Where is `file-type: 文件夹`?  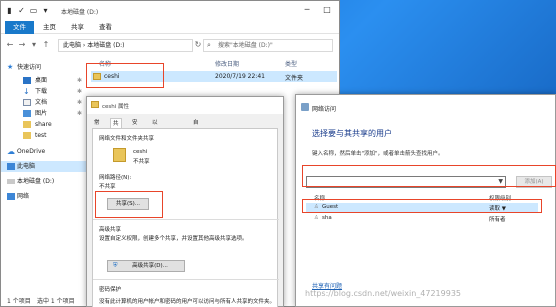
file-type: 文件夹 is located at coordinates (294, 78).